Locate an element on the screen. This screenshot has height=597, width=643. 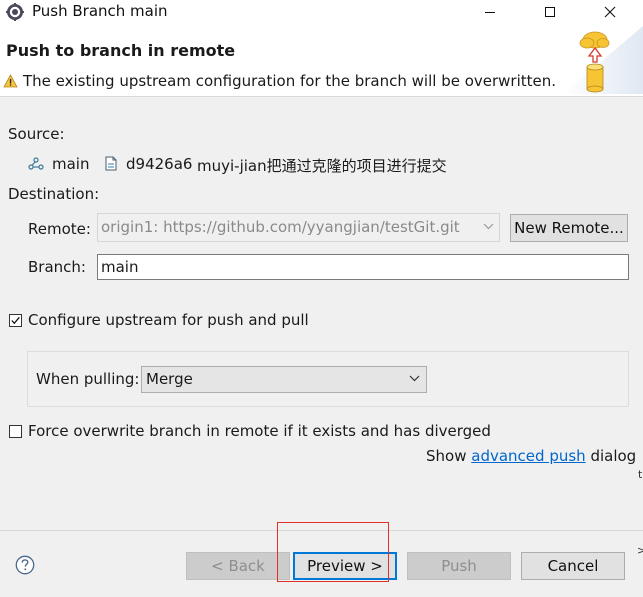
maximize-button is located at coordinates (550, 12).